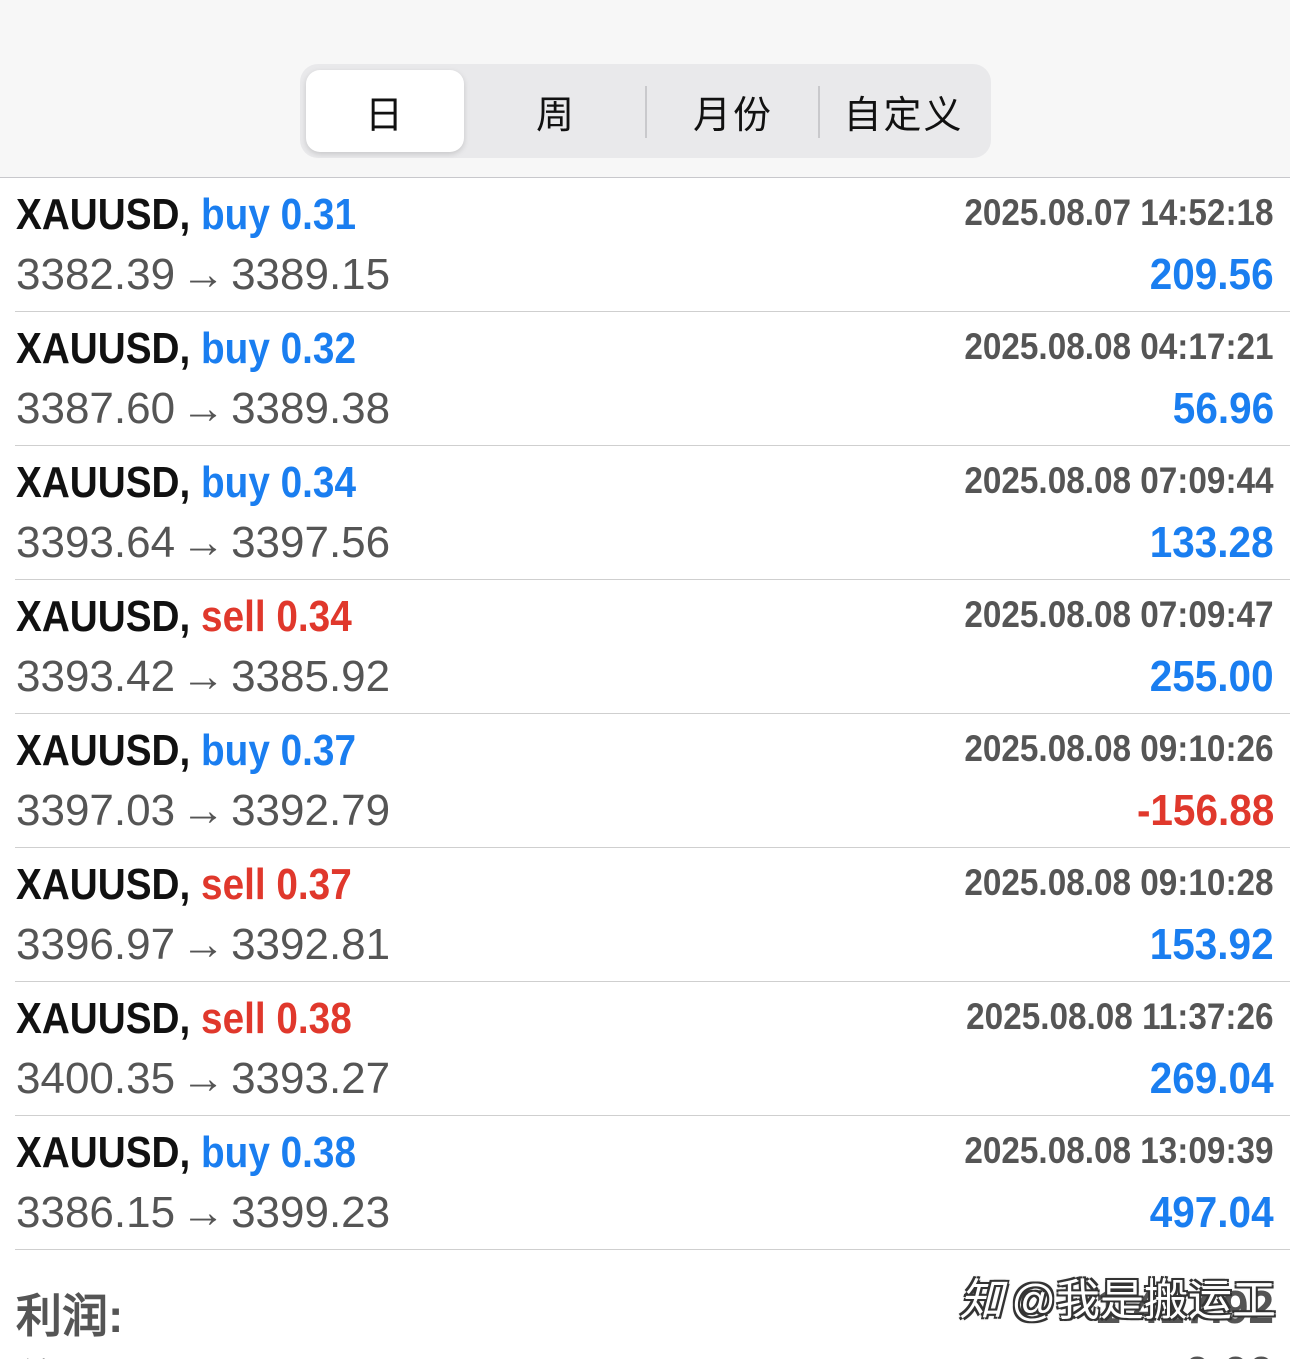 The height and width of the screenshot is (1359, 1290). Describe the element at coordinates (96, 274) in the screenshot. I see `open-price: 3382.39` at that location.